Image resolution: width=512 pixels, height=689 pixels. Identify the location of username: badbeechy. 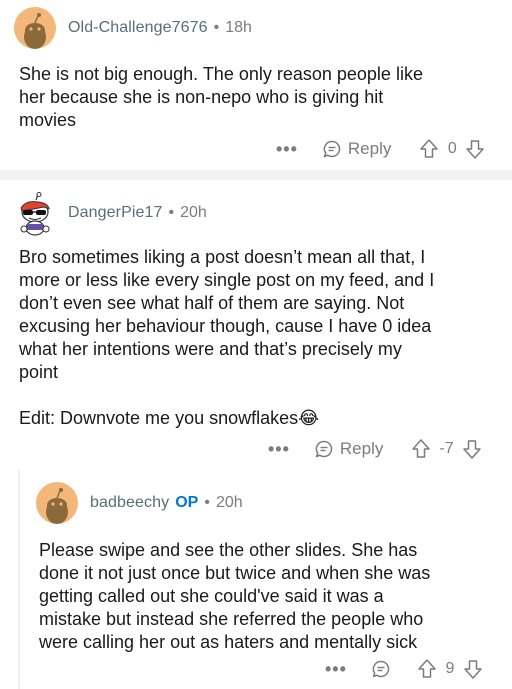
(129, 503).